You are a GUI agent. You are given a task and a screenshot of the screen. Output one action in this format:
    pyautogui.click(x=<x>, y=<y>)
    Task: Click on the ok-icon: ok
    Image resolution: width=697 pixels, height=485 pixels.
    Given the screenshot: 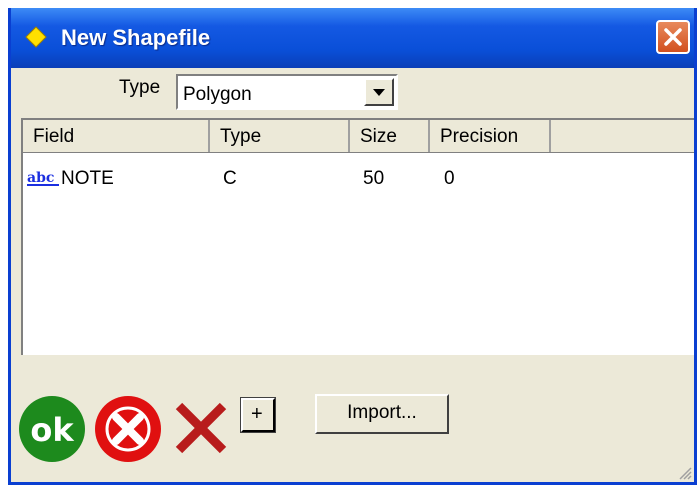 What is the action you would take?
    pyautogui.click(x=52, y=429)
    